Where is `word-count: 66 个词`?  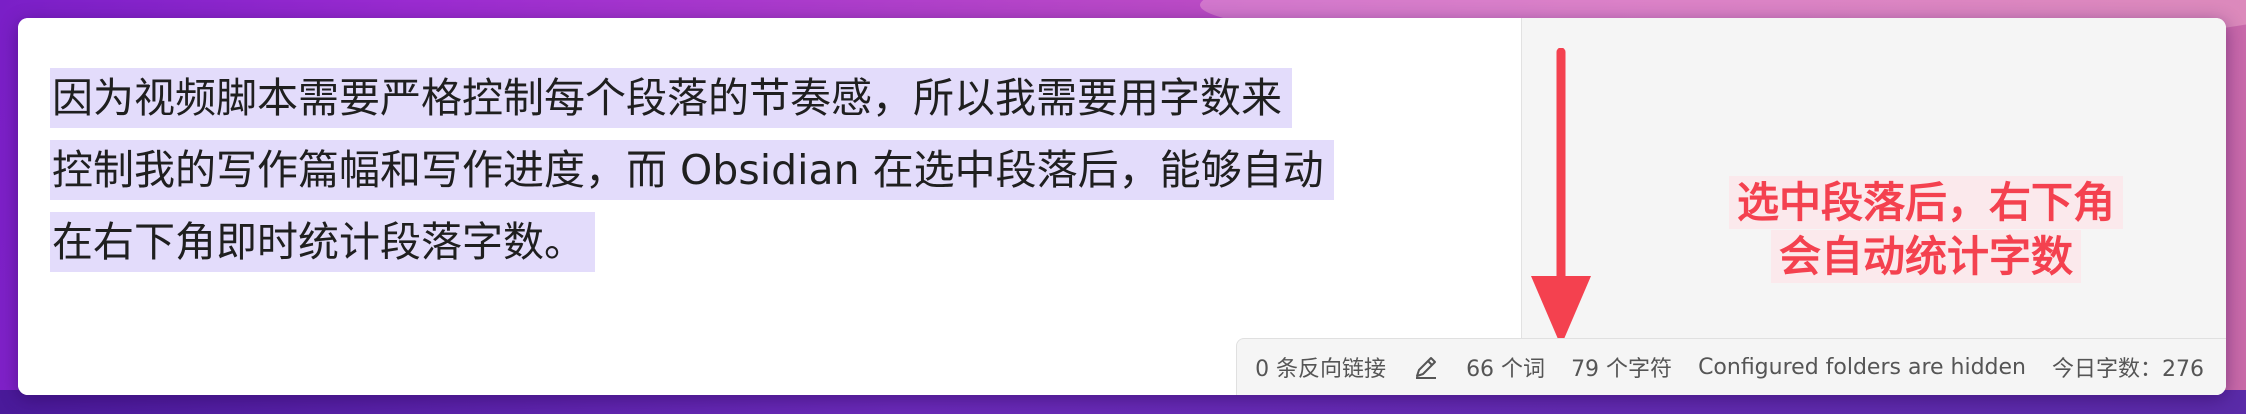 word-count: 66 个词 is located at coordinates (1506, 369).